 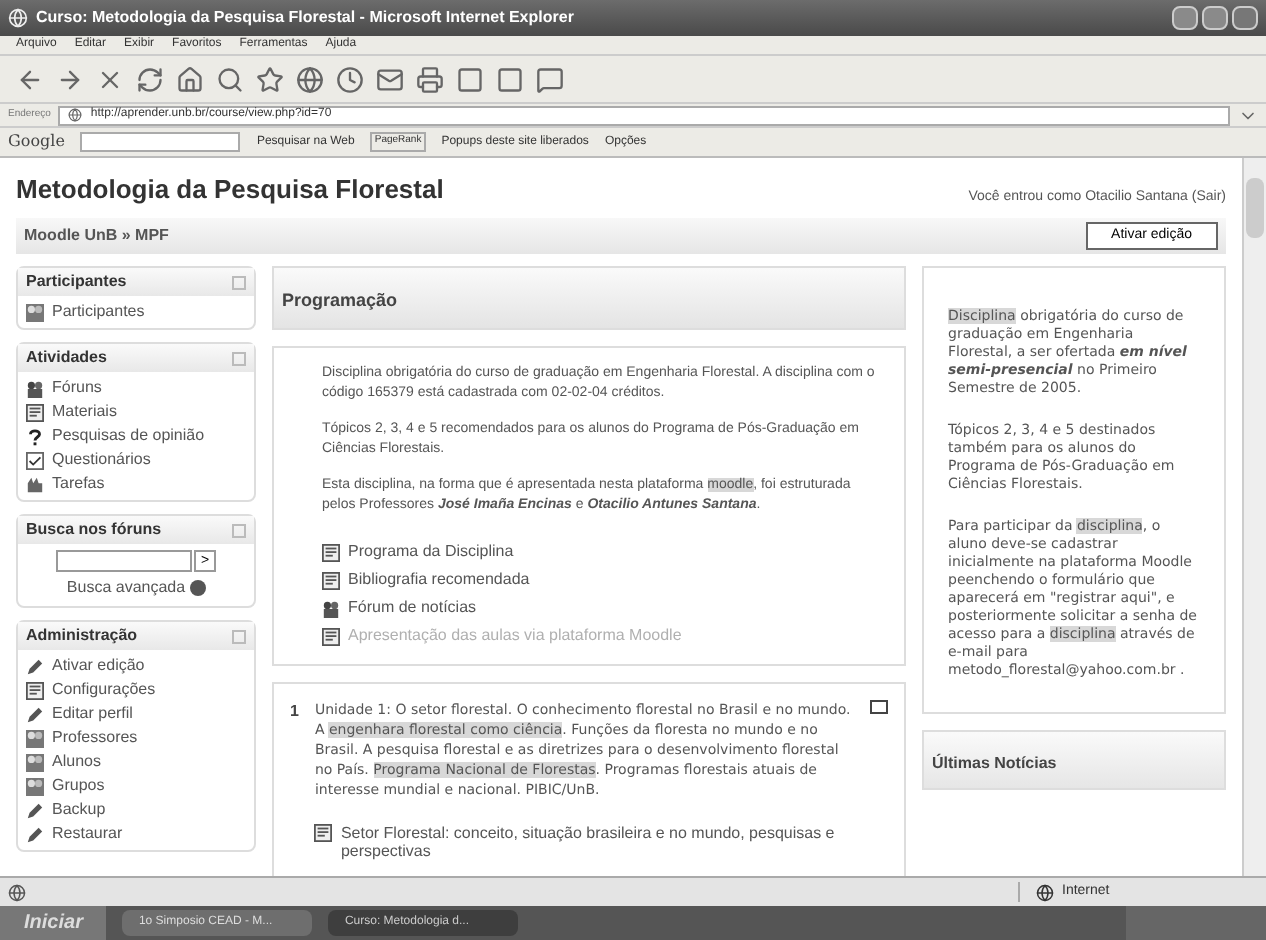 I want to click on history-icon, so click(x=350, y=79).